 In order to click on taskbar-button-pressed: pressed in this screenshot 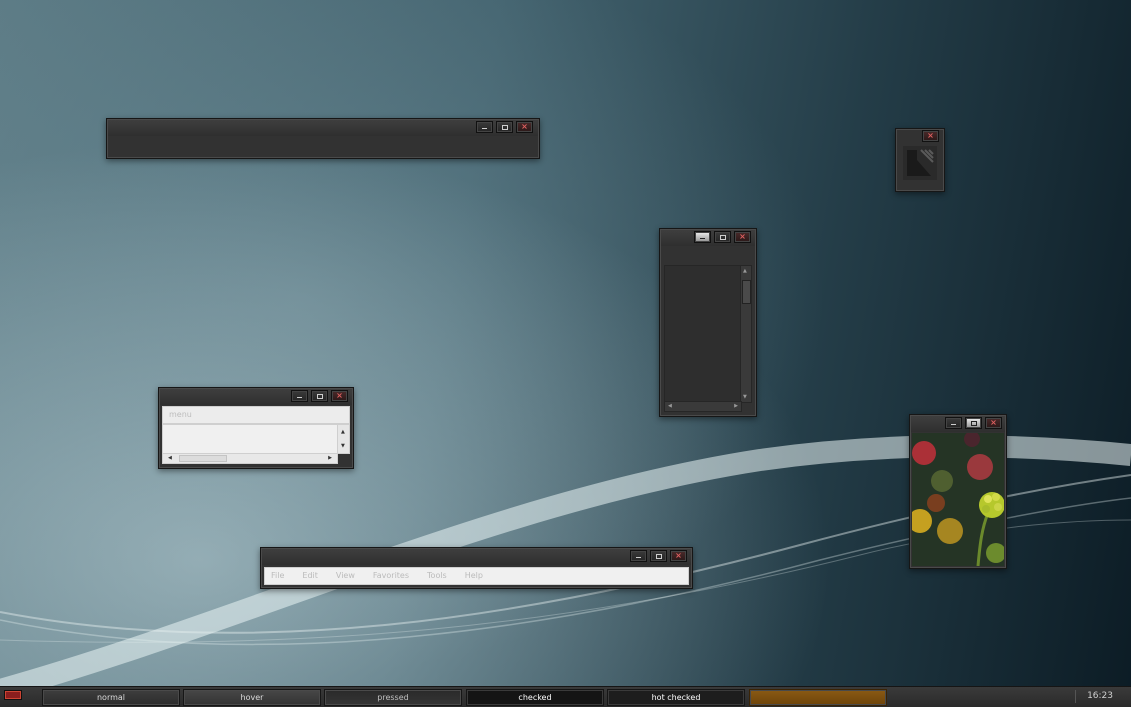, I will do `click(393, 697)`.